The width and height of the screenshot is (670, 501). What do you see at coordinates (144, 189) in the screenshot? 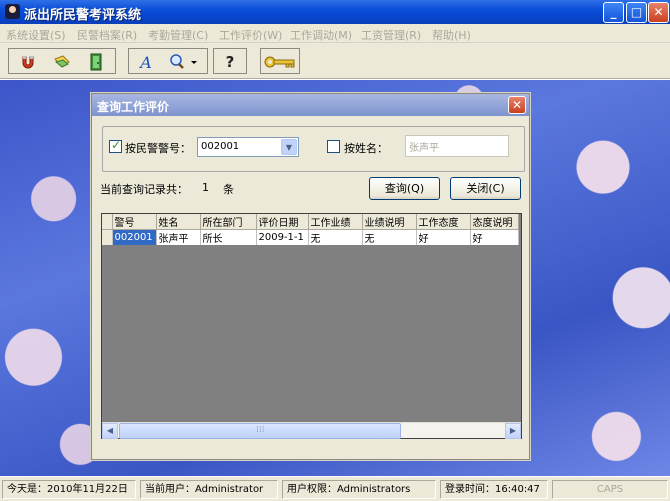
I see `record-count-label: 当前查询记录共：` at bounding box center [144, 189].